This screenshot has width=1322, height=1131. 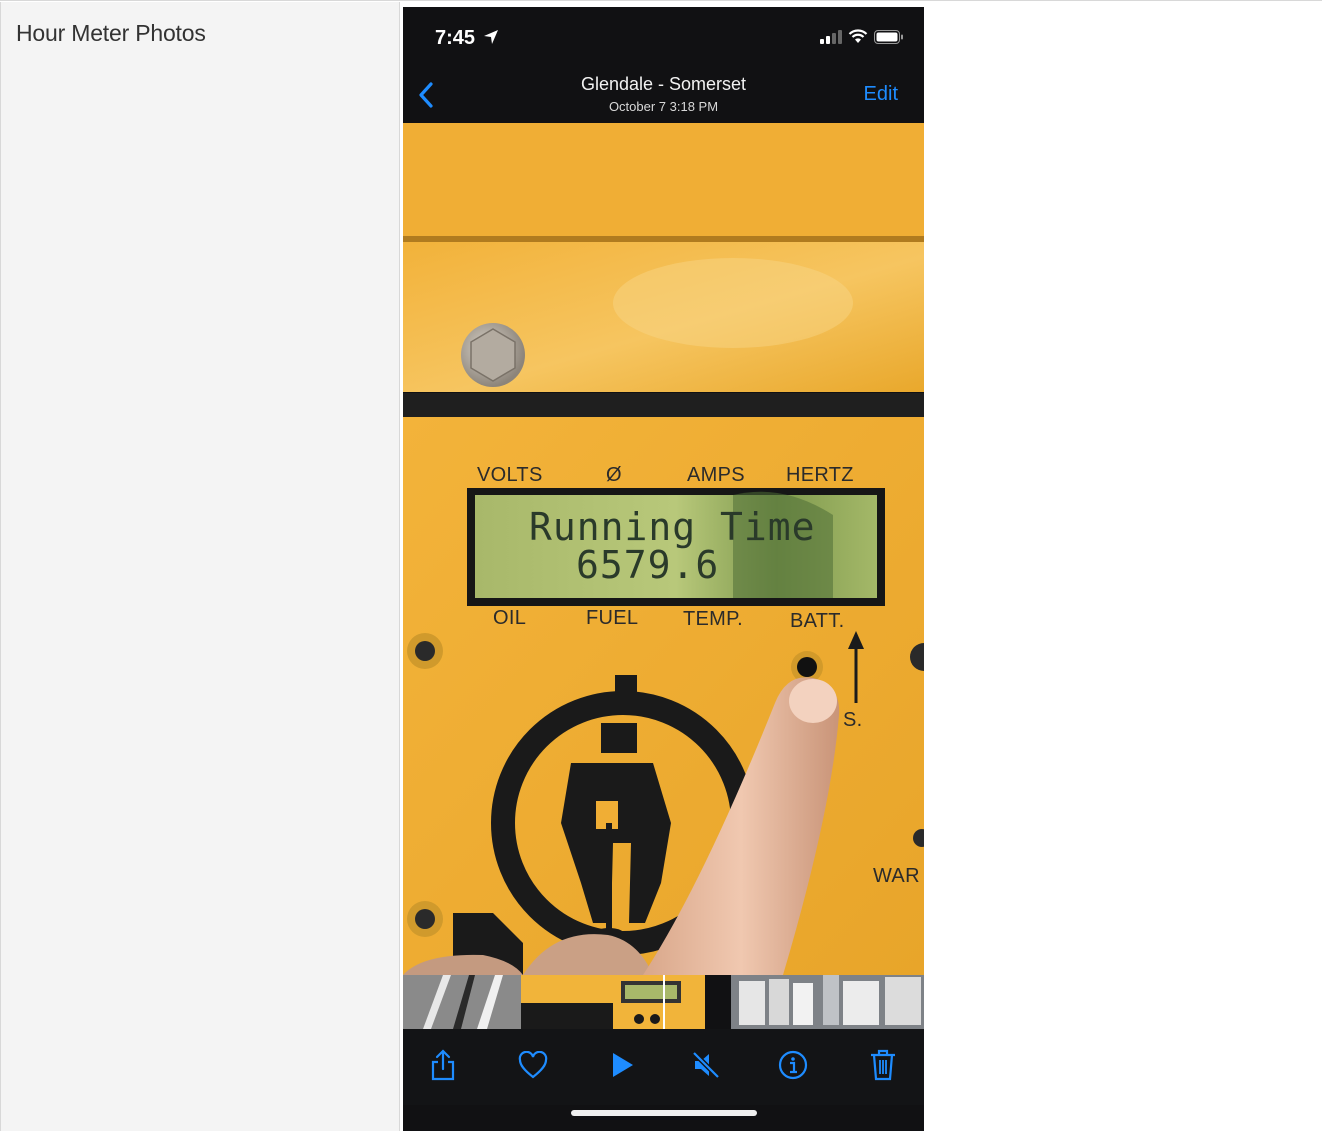 I want to click on play-icon, so click(x=623, y=1065).